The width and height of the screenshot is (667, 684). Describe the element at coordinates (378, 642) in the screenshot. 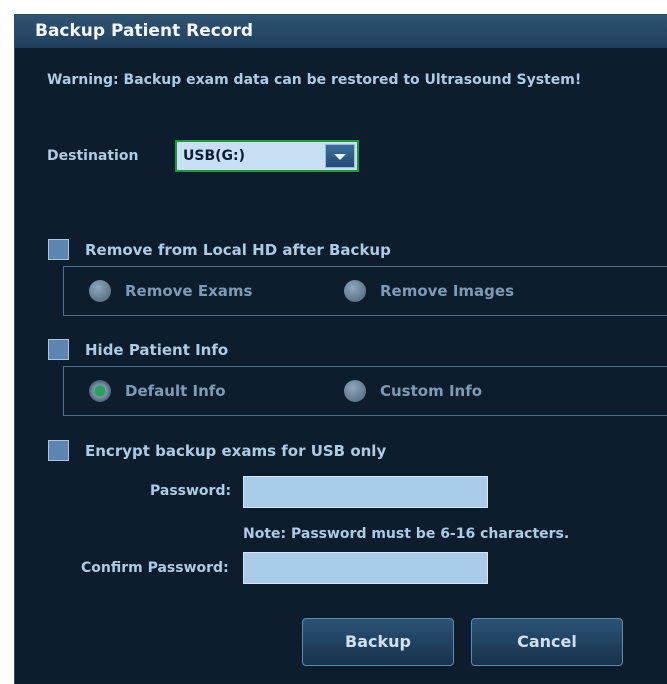

I see `backup-button: Backup` at that location.